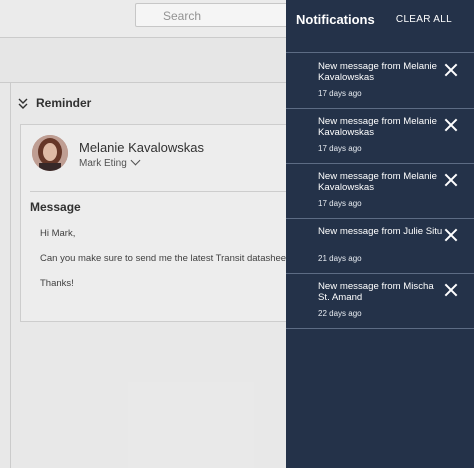  I want to click on clear-all-button: CLEAR ALL, so click(424, 19).